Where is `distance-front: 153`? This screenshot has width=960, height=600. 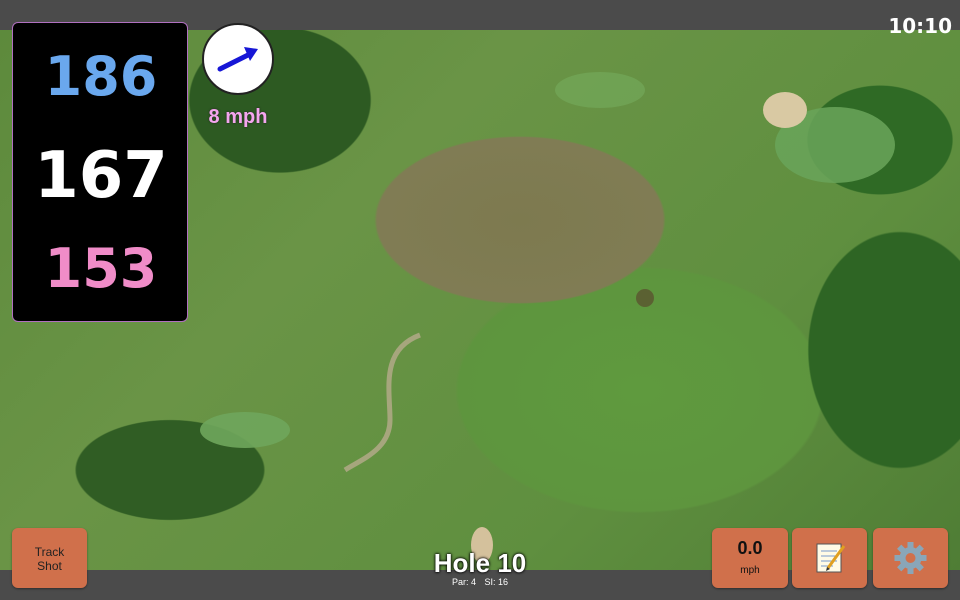
distance-front: 153 is located at coordinates (101, 268).